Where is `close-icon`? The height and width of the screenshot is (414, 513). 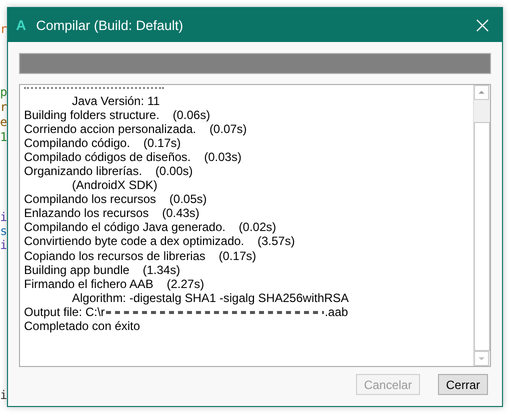 close-icon is located at coordinates (482, 25).